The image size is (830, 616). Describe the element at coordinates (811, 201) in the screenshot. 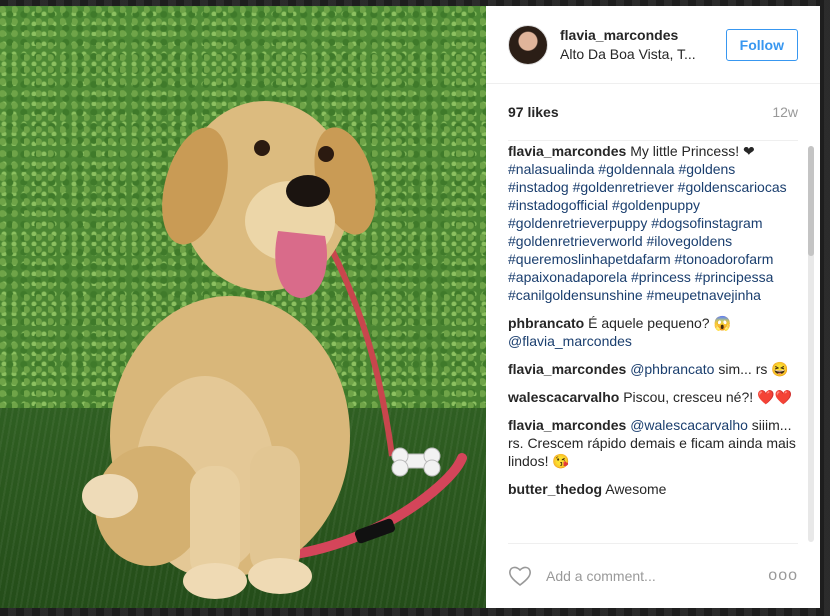

I see `scrollbar-thumb` at that location.